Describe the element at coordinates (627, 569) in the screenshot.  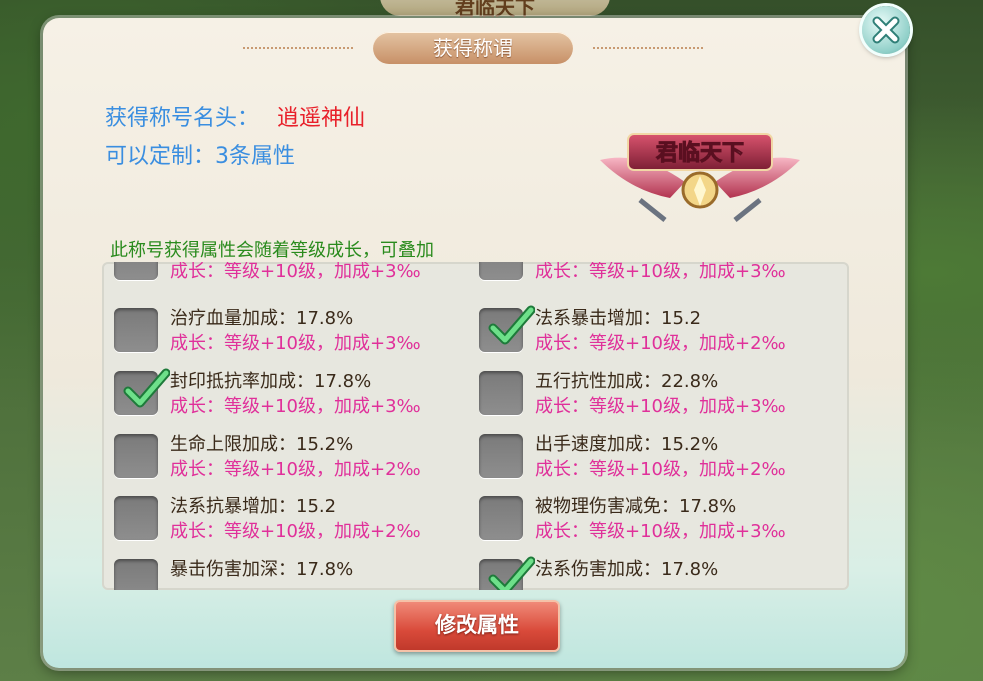
I see `attribute-name: 法系伤害加成：17.8%` at that location.